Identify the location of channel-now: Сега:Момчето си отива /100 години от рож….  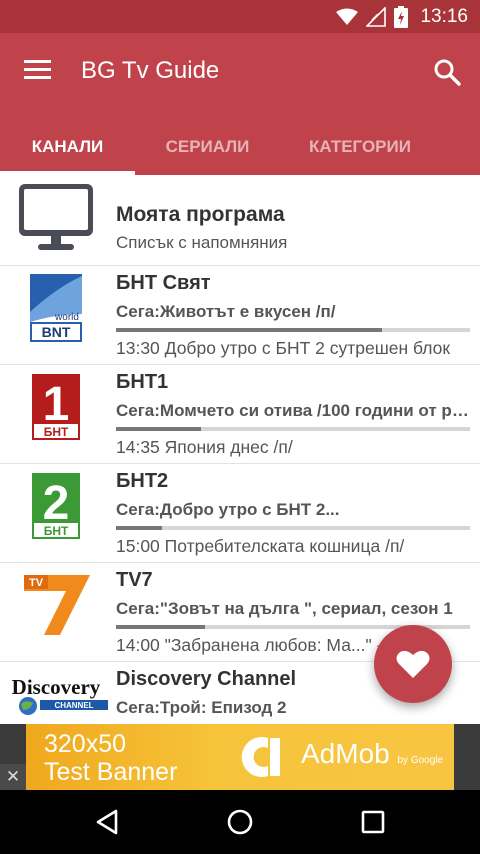
(294, 410).